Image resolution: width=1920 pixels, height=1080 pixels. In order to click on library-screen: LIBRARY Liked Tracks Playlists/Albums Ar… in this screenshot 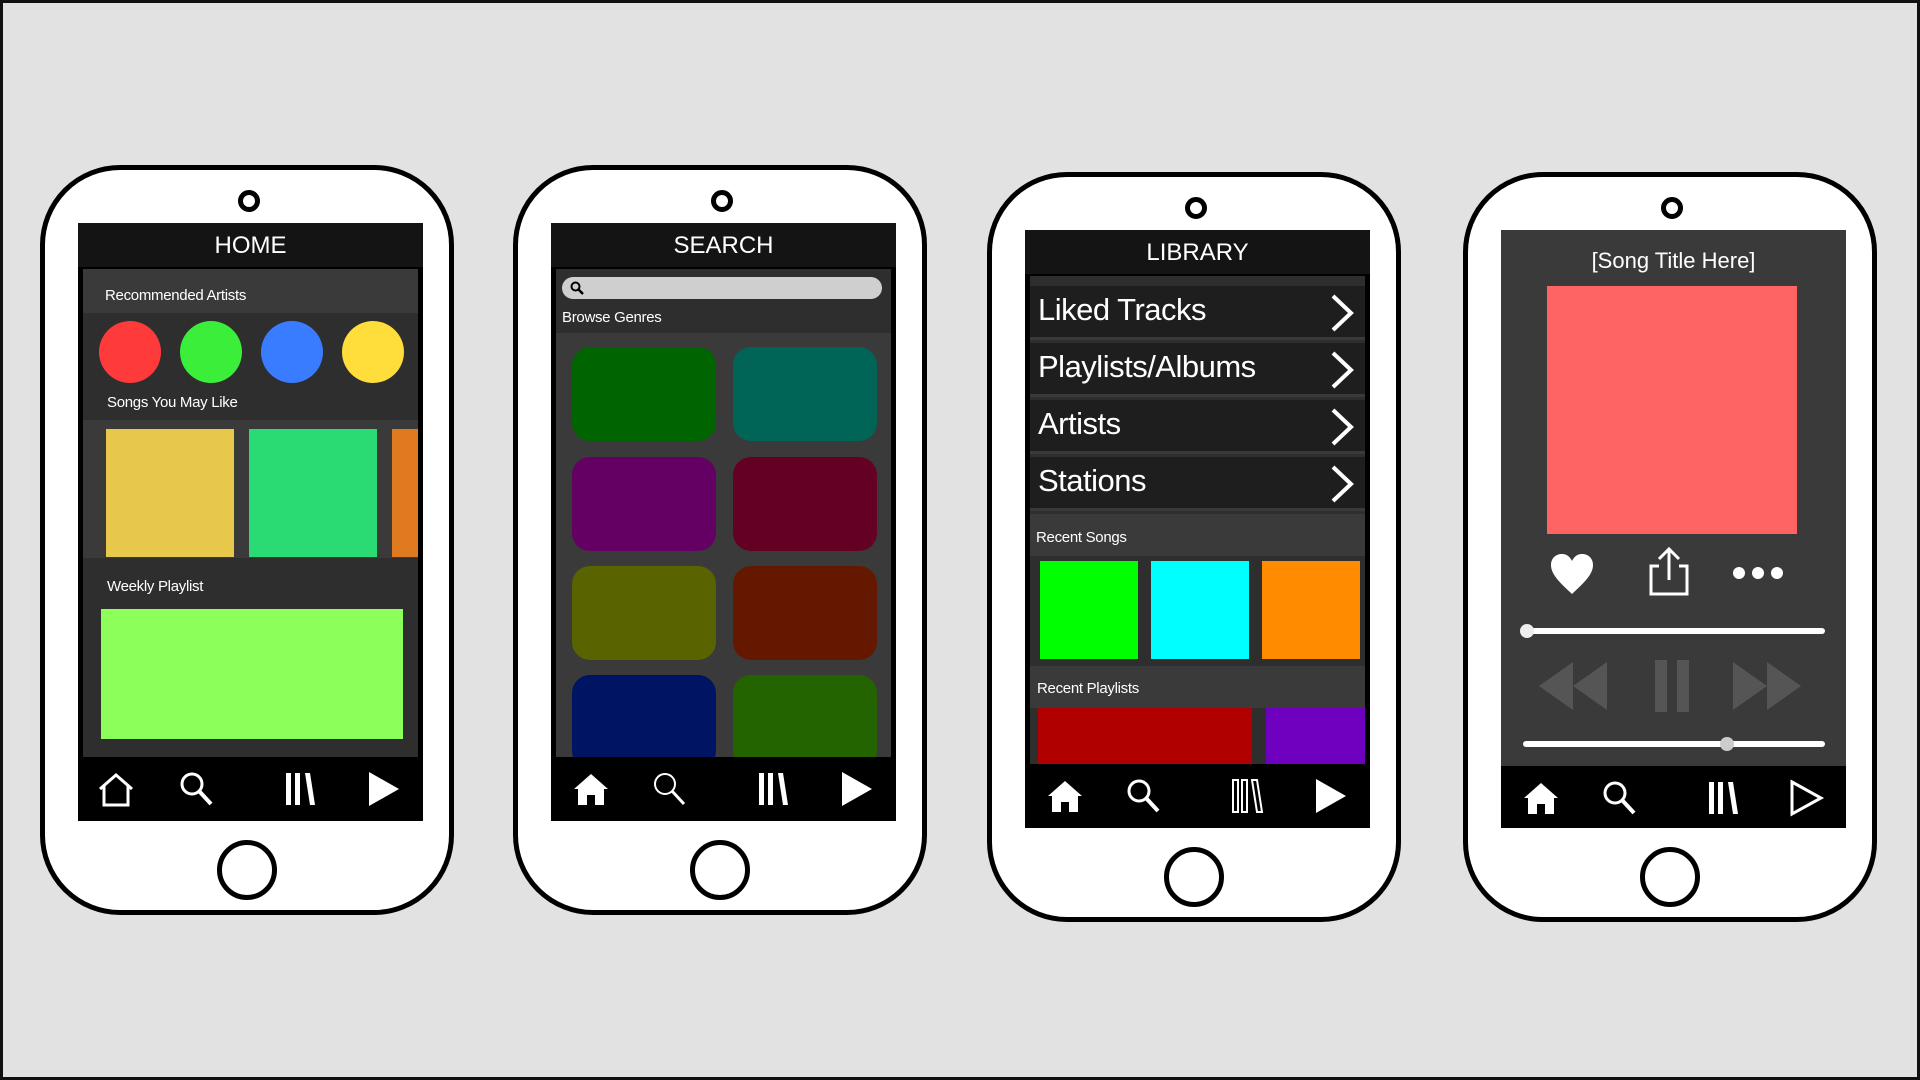, I will do `click(1197, 529)`.